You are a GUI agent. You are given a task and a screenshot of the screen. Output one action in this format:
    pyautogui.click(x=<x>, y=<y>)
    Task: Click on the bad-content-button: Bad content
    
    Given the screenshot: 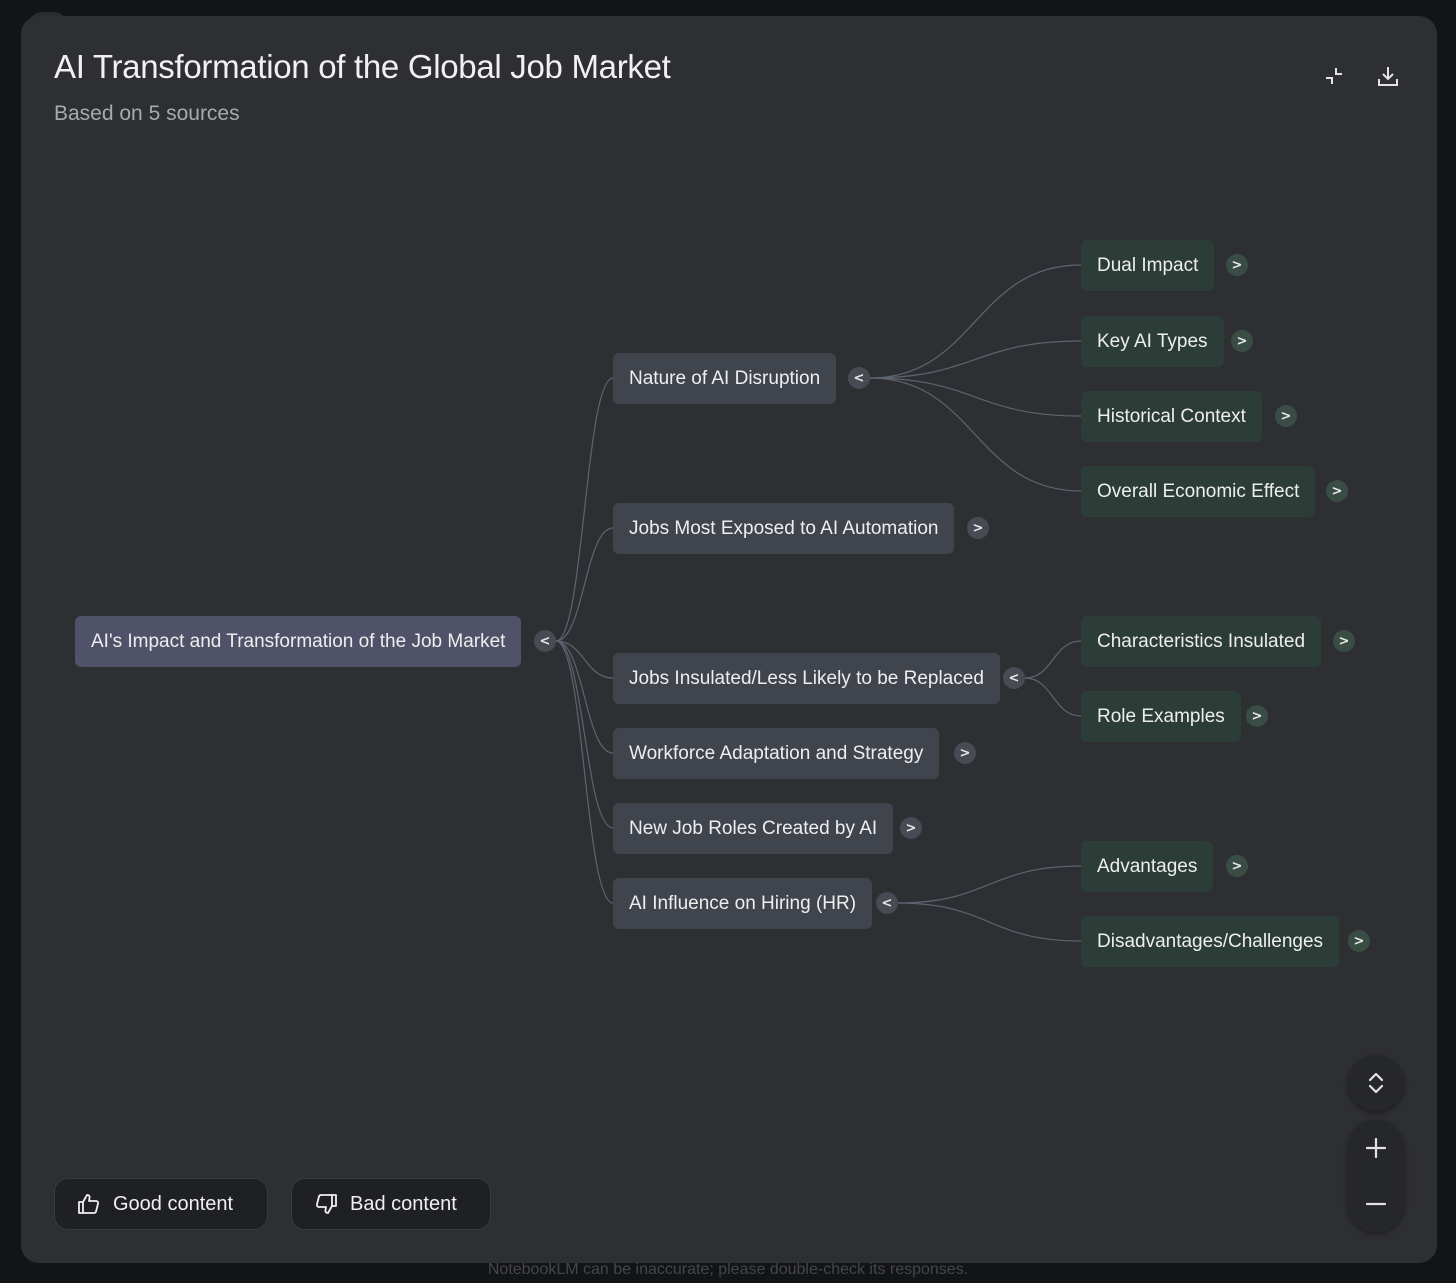 What is the action you would take?
    pyautogui.click(x=391, y=1204)
    